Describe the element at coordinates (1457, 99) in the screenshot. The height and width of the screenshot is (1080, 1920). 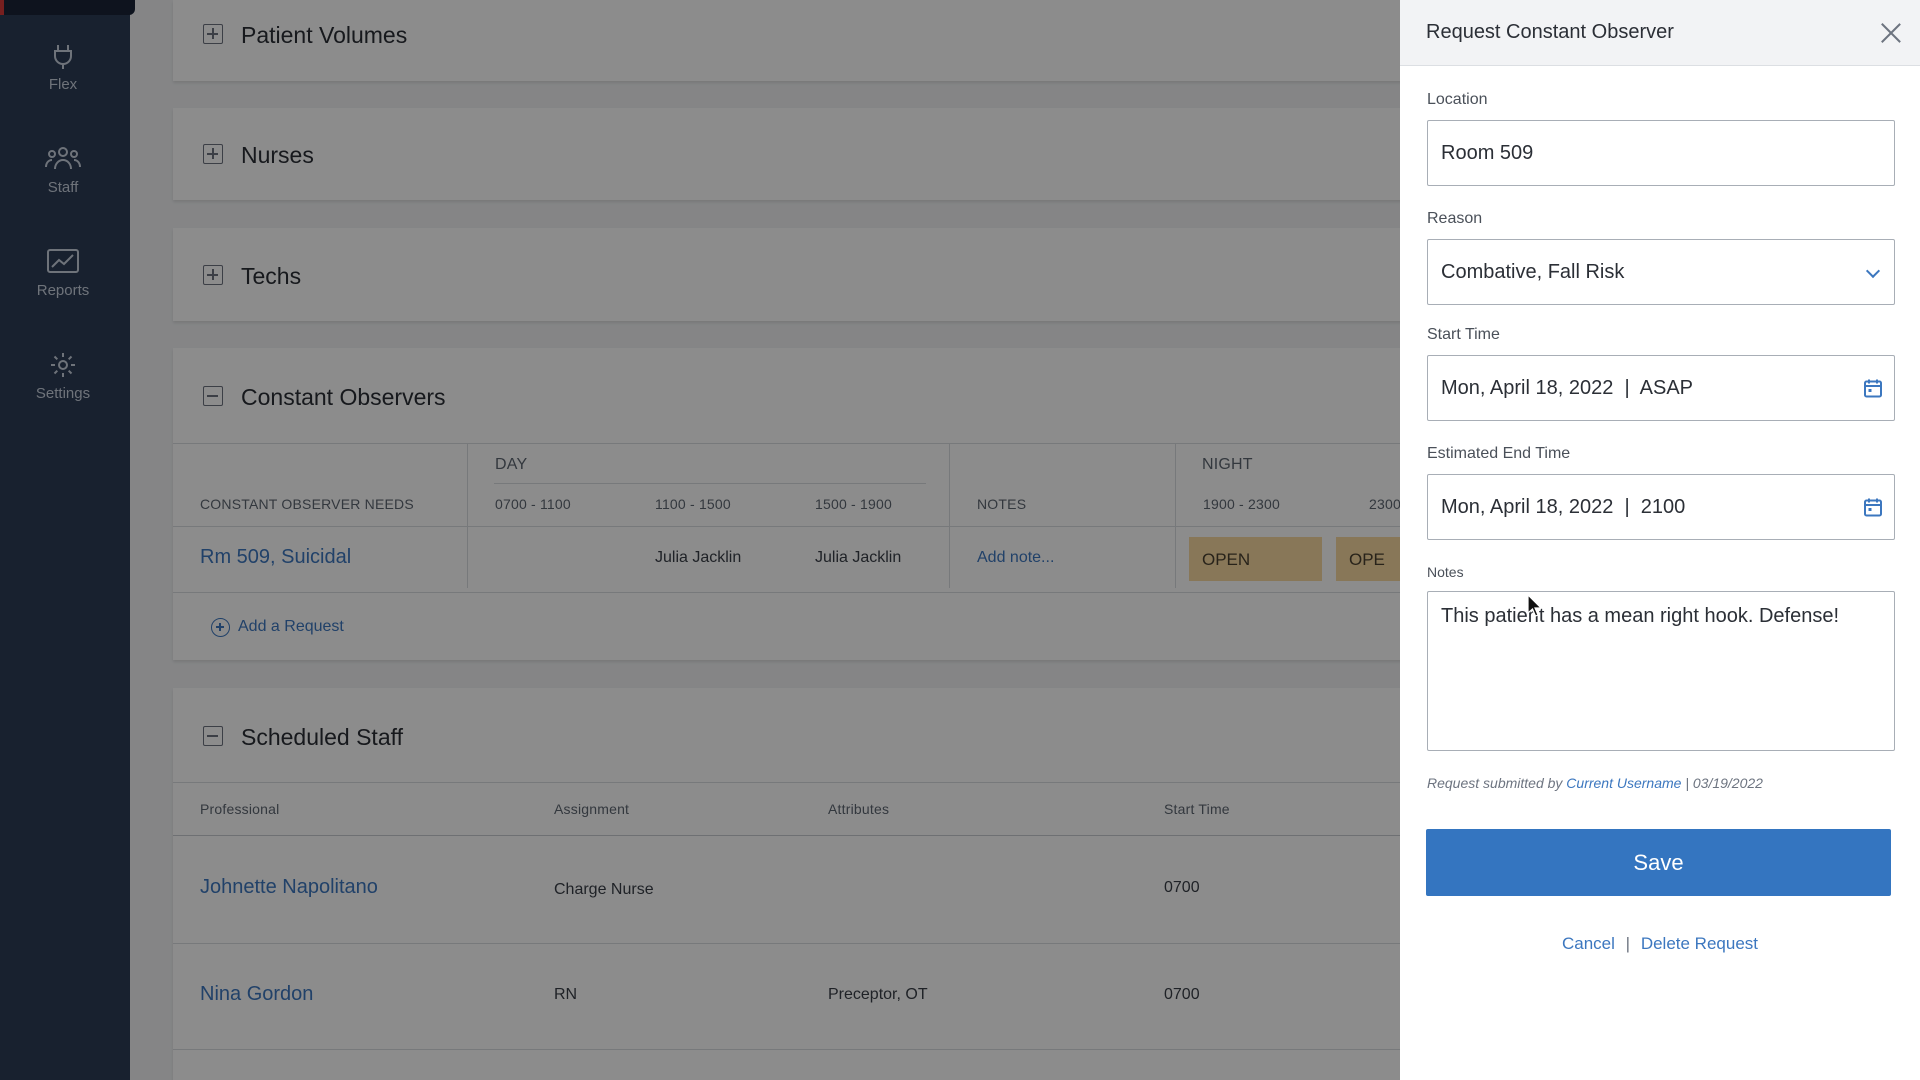
I see `location-label: Location` at that location.